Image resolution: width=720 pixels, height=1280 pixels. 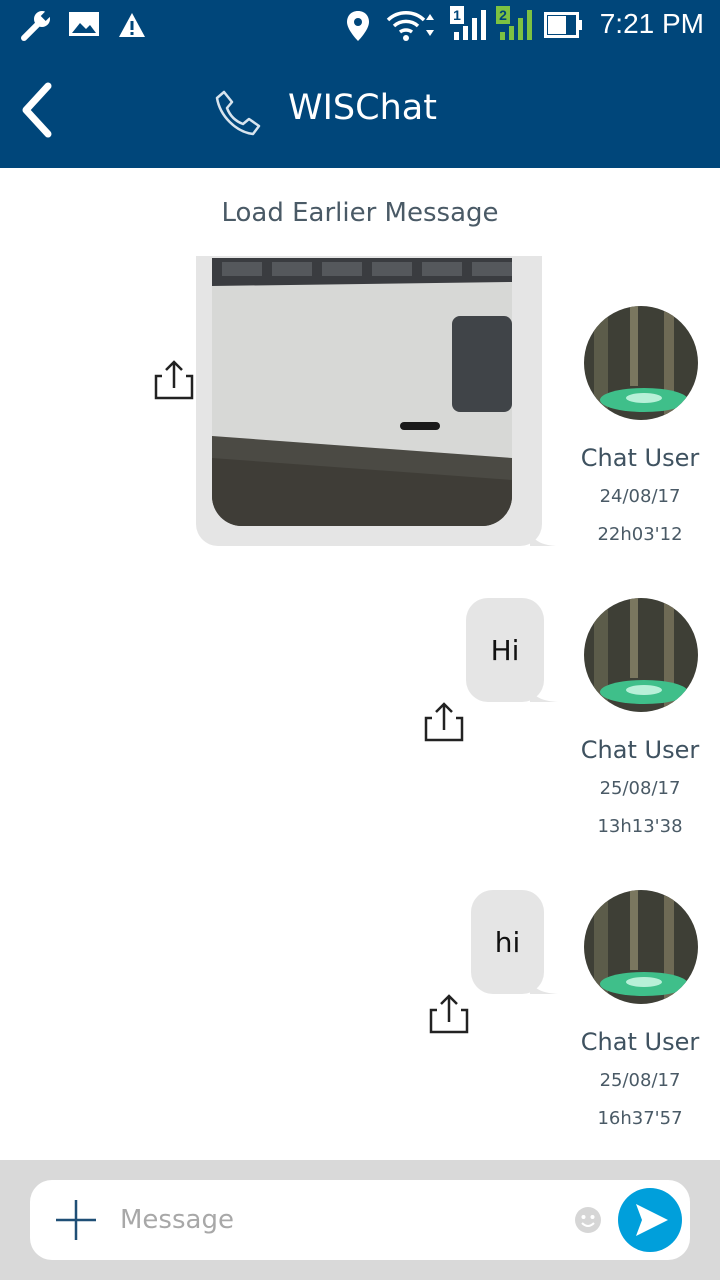 I want to click on warning-icon, so click(x=132, y=25).